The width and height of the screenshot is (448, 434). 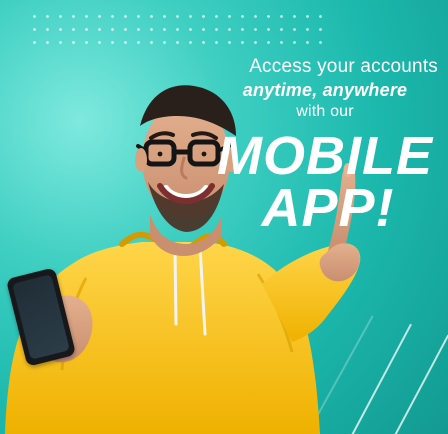 I want to click on dot-pattern, so click(x=178, y=30).